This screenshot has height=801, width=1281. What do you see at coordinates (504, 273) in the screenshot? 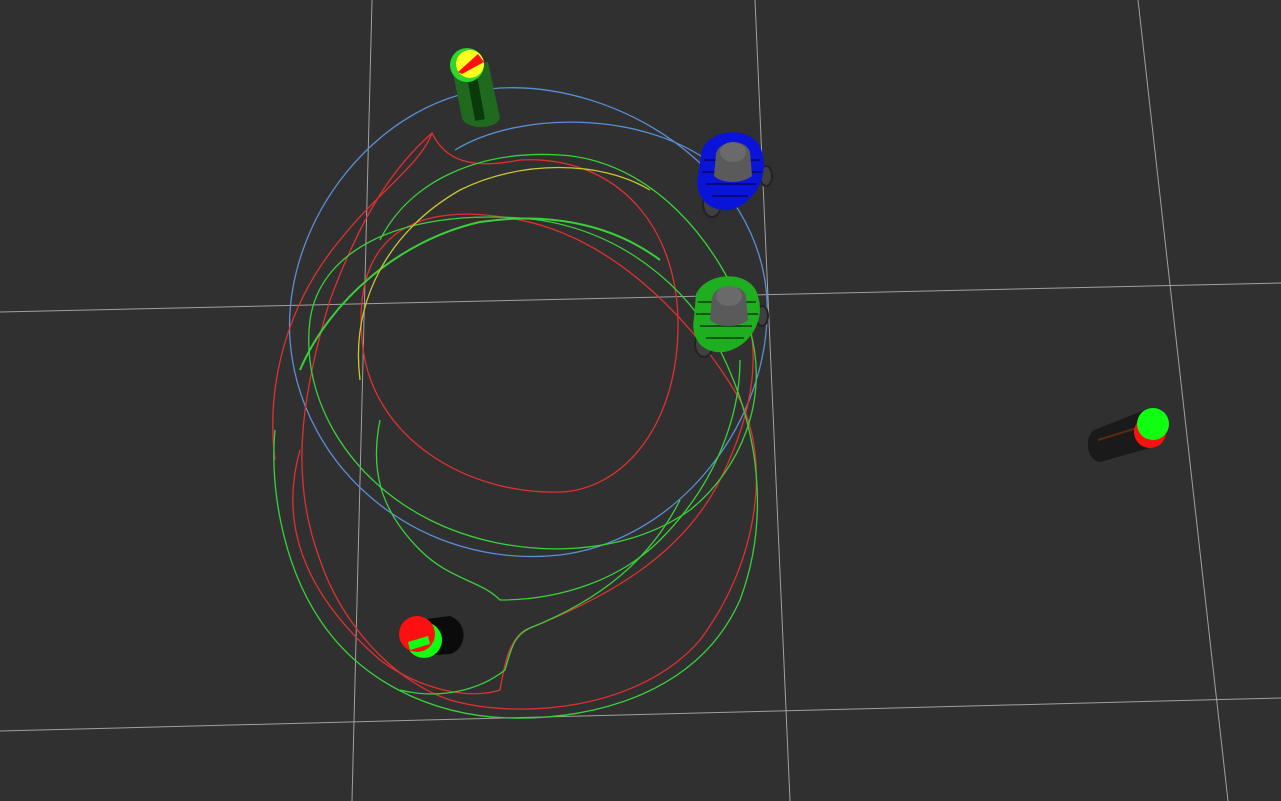
I see `yellow-path` at bounding box center [504, 273].